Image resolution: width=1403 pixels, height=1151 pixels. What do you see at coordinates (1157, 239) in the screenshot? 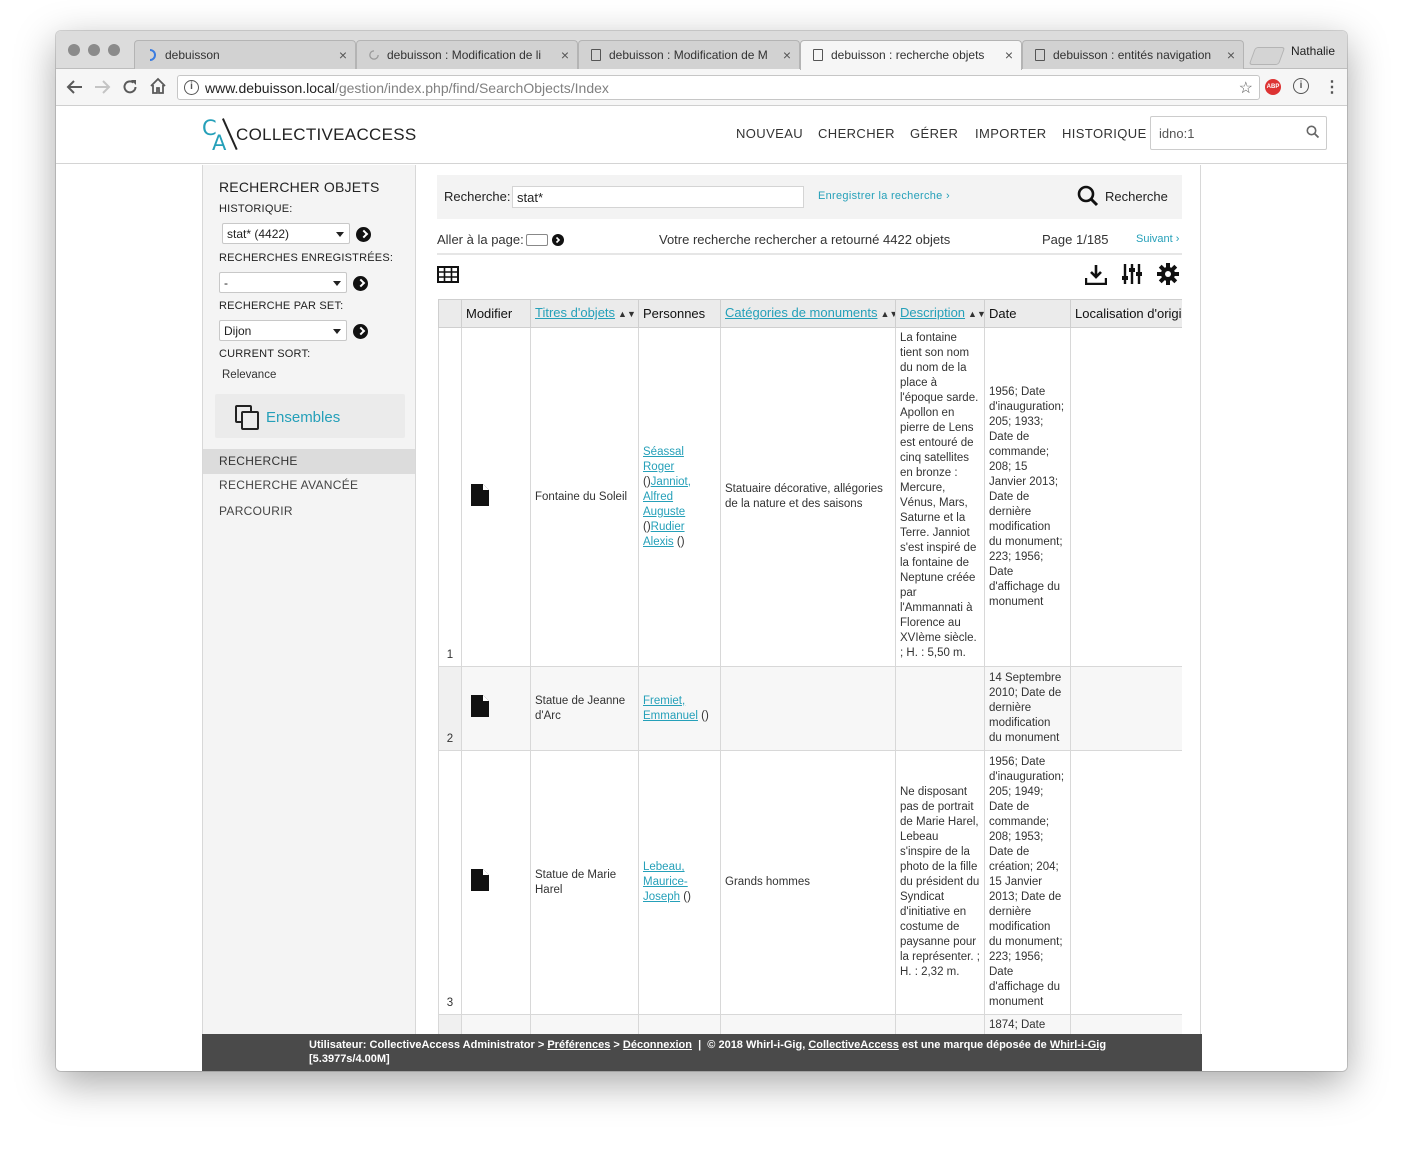
I see `next-page-link: Suivant ›` at bounding box center [1157, 239].